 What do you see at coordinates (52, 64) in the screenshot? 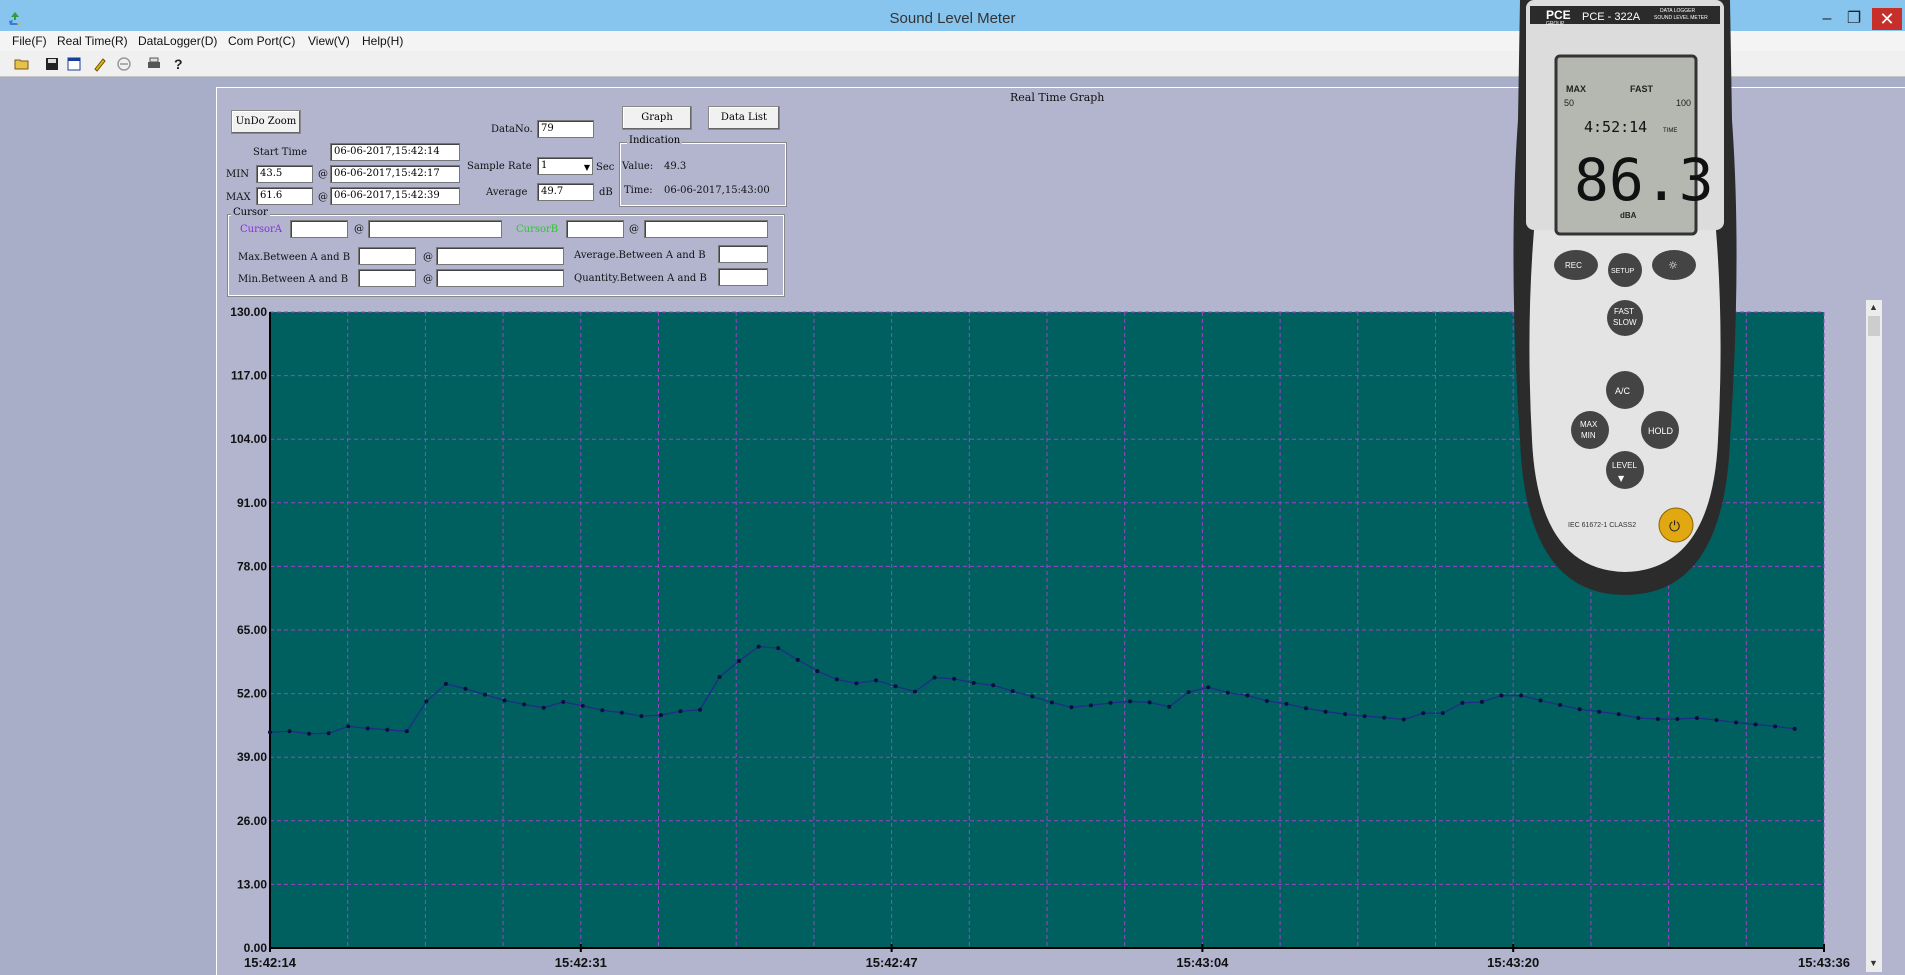
I see `save-icon` at bounding box center [52, 64].